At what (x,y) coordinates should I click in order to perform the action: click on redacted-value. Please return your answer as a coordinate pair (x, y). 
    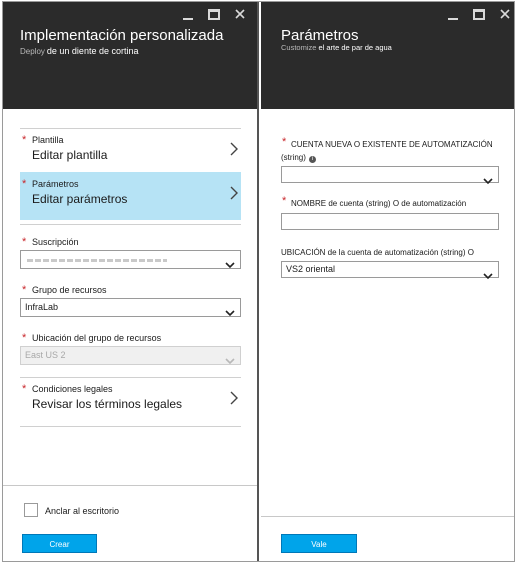
    Looking at the image, I should click on (97, 260).